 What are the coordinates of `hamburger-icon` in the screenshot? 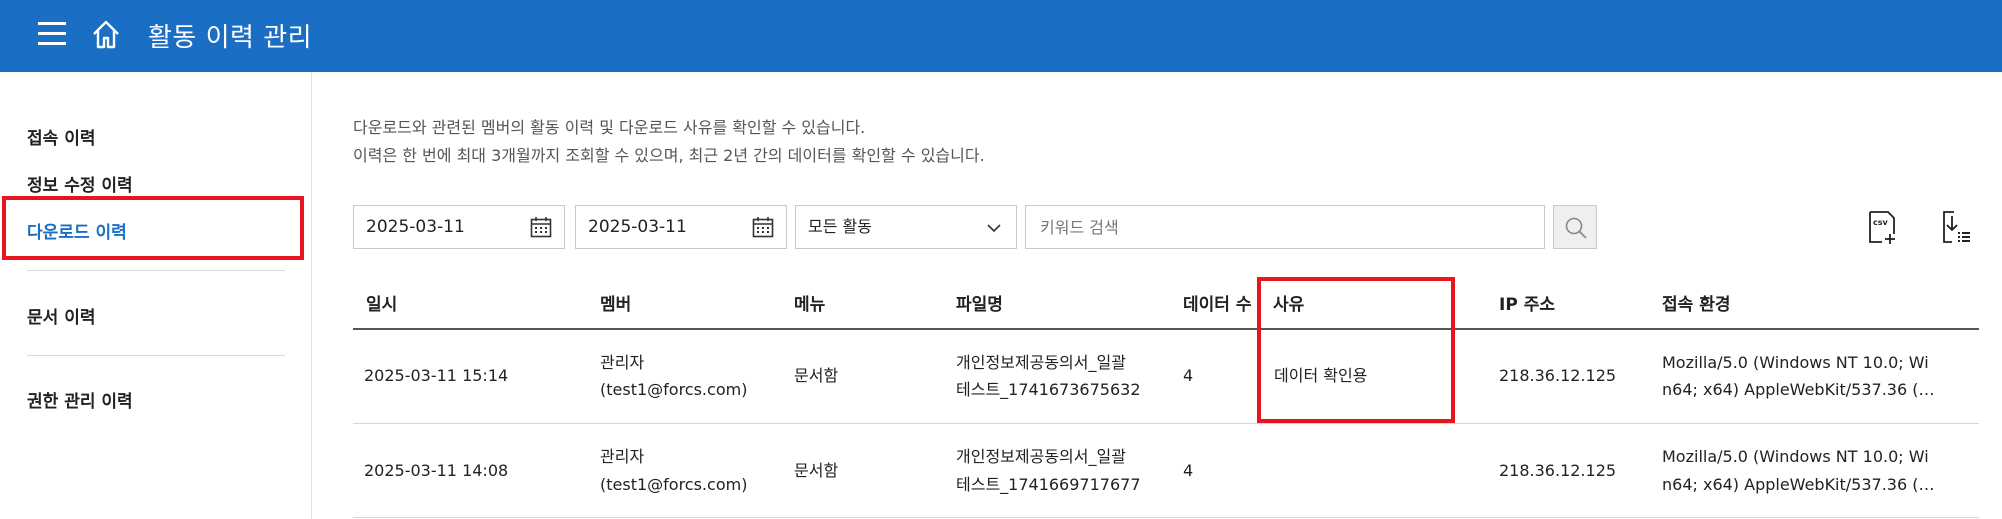 It's located at (52, 34).